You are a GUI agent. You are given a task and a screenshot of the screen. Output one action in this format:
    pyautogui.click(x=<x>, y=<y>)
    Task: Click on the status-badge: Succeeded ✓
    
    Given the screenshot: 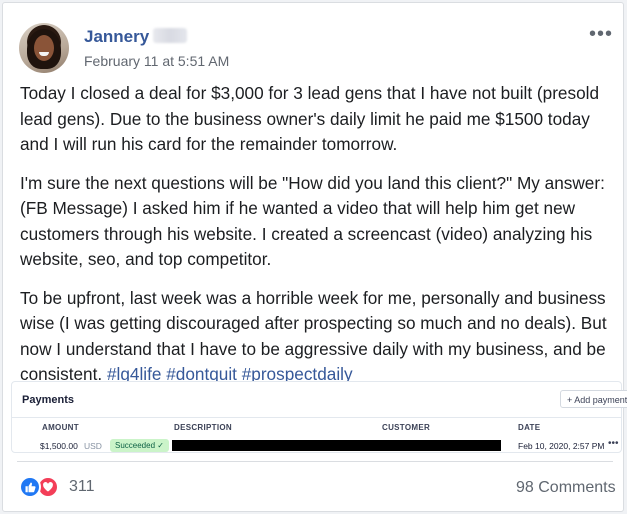 What is the action you would take?
    pyautogui.click(x=139, y=445)
    